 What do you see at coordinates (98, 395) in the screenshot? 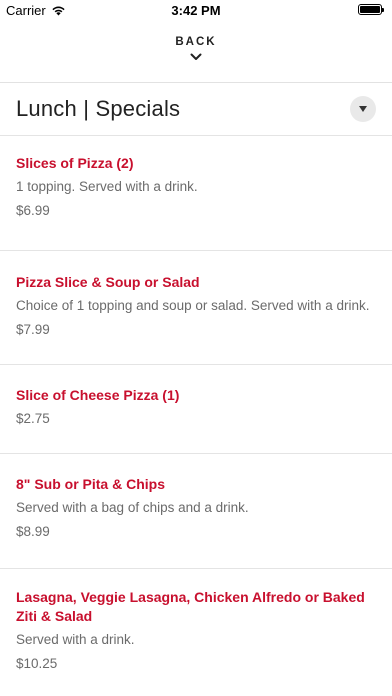
I see `menu-item-name: Slice of Cheese Pizza (1)` at bounding box center [98, 395].